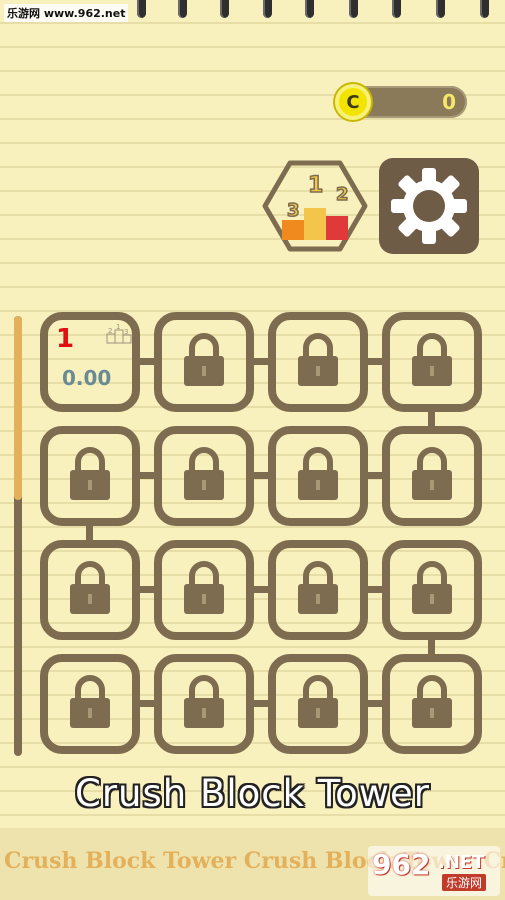  Describe the element at coordinates (401, 864) in the screenshot. I see `badge-digits: 962` at that location.